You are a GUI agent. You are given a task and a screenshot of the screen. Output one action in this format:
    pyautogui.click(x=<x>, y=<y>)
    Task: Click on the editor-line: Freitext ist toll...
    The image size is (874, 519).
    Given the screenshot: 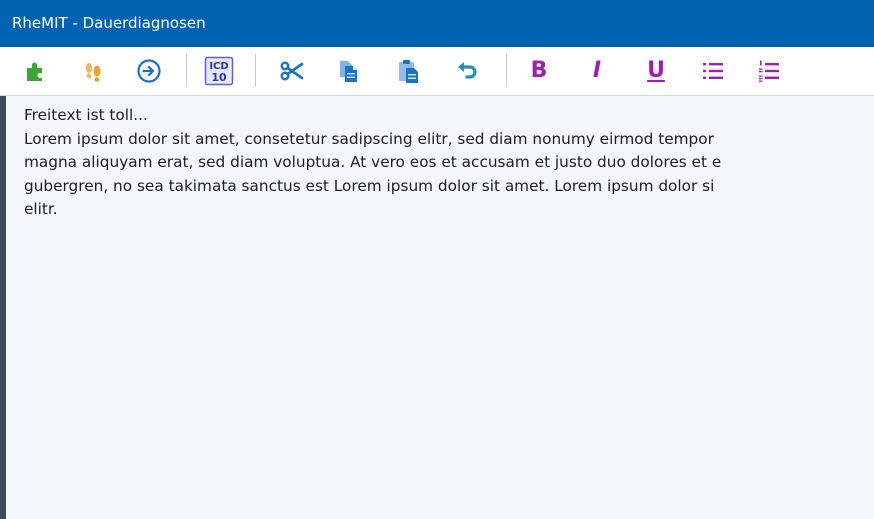 What is the action you would take?
    pyautogui.click(x=86, y=115)
    